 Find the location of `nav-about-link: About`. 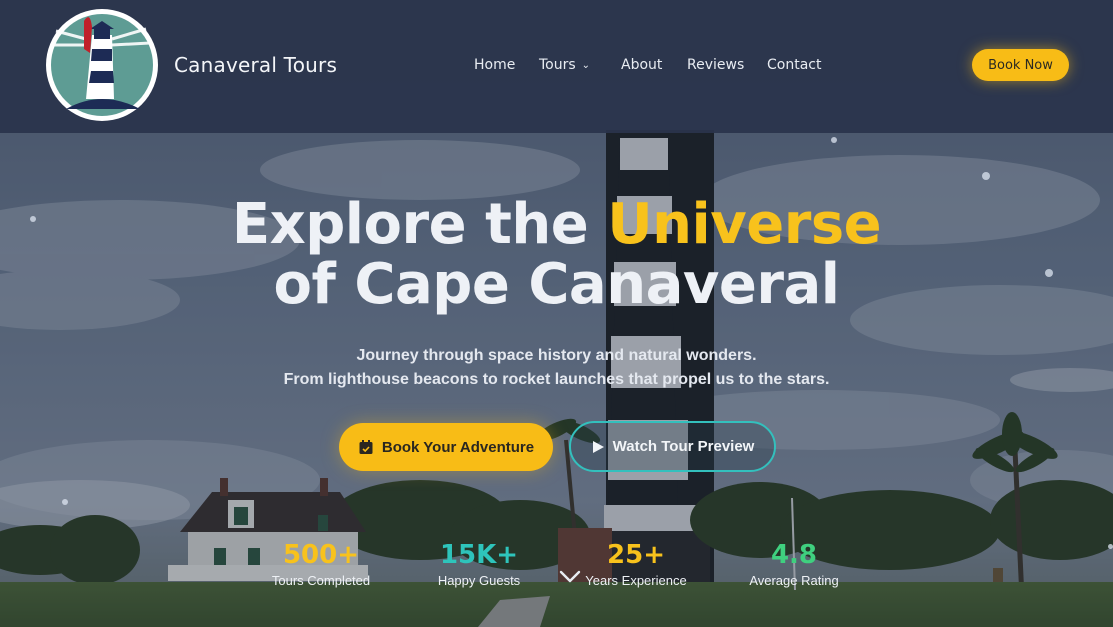

nav-about-link: About is located at coordinates (641, 65).